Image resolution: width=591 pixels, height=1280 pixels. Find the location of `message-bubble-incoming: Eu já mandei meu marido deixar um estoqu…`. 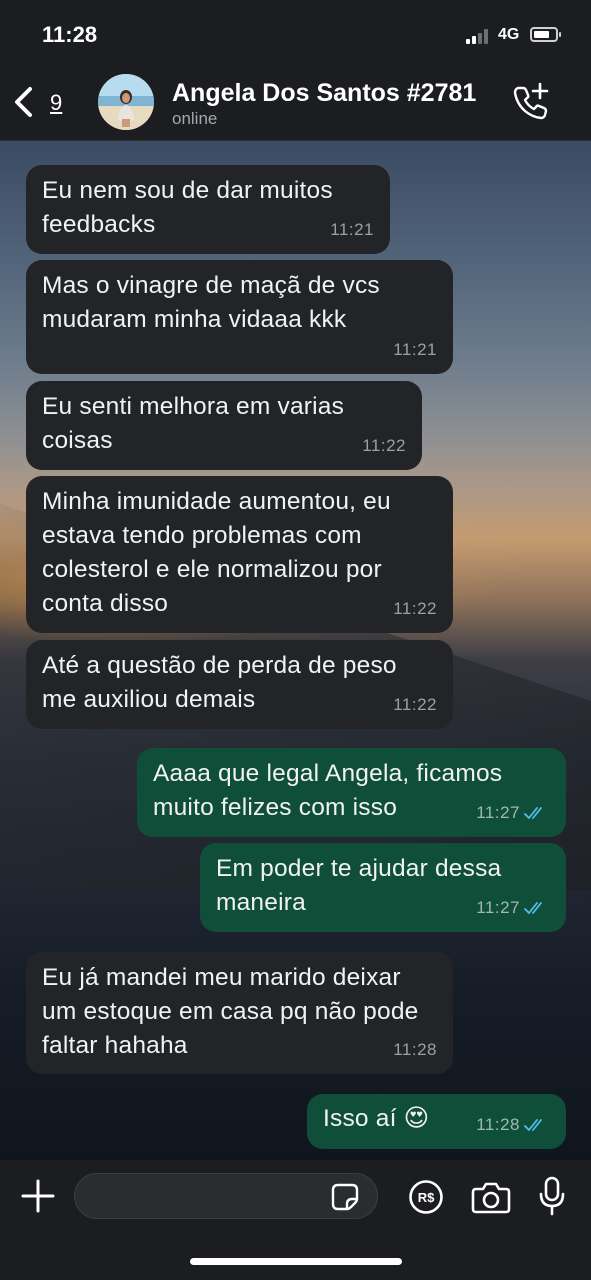

message-bubble-incoming: Eu já mandei meu marido deixar um estoqu… is located at coordinates (239, 1013).